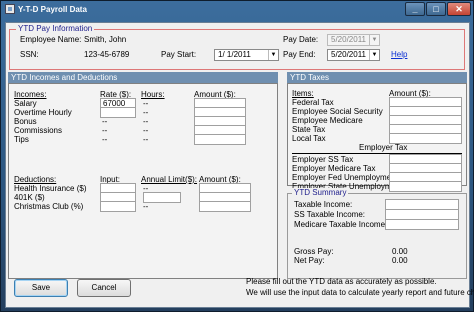 This screenshot has height=312, width=474. I want to click on christmas-club-amount-input, so click(225, 206).